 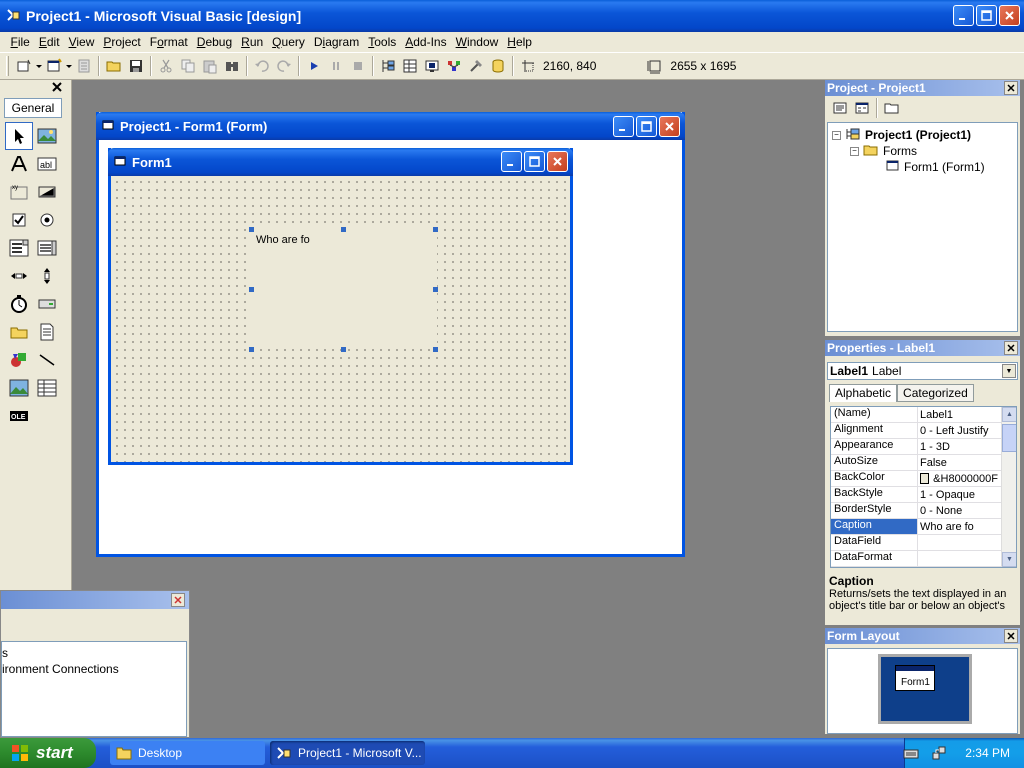 What do you see at coordinates (511, 161) in the screenshot?
I see `form1-minimize-button` at bounding box center [511, 161].